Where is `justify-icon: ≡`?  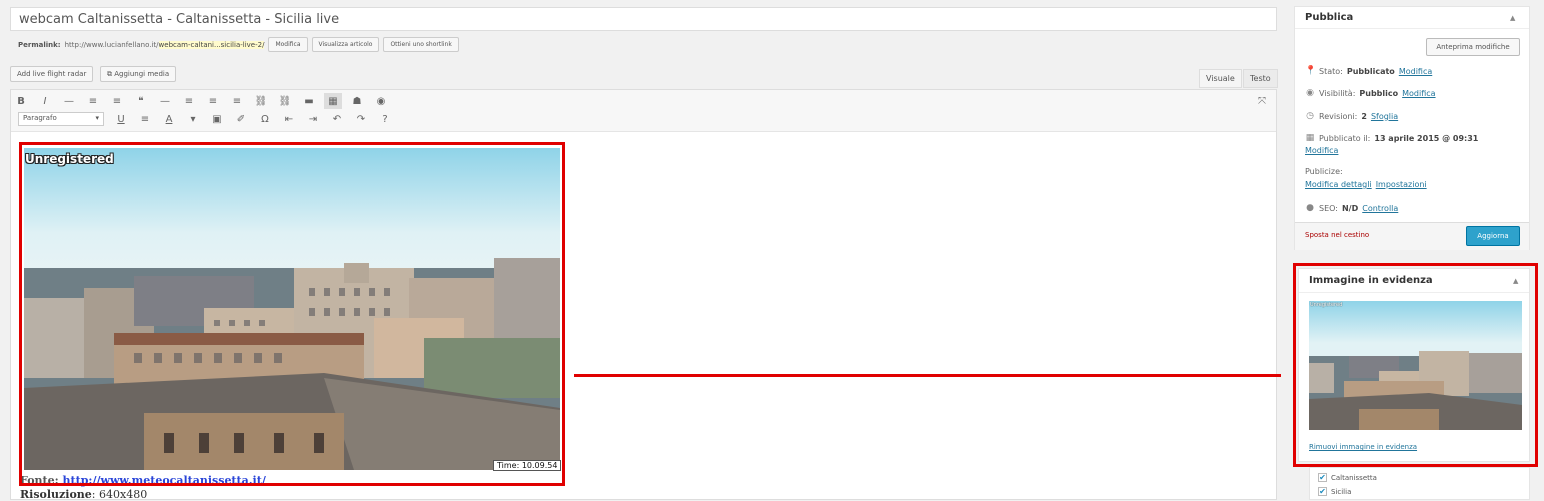 justify-icon: ≡ is located at coordinates (145, 119).